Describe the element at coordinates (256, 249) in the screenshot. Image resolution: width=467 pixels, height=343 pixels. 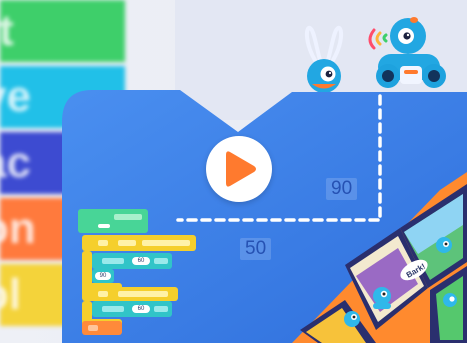
I see `measurement-horizontal: 50` at that location.